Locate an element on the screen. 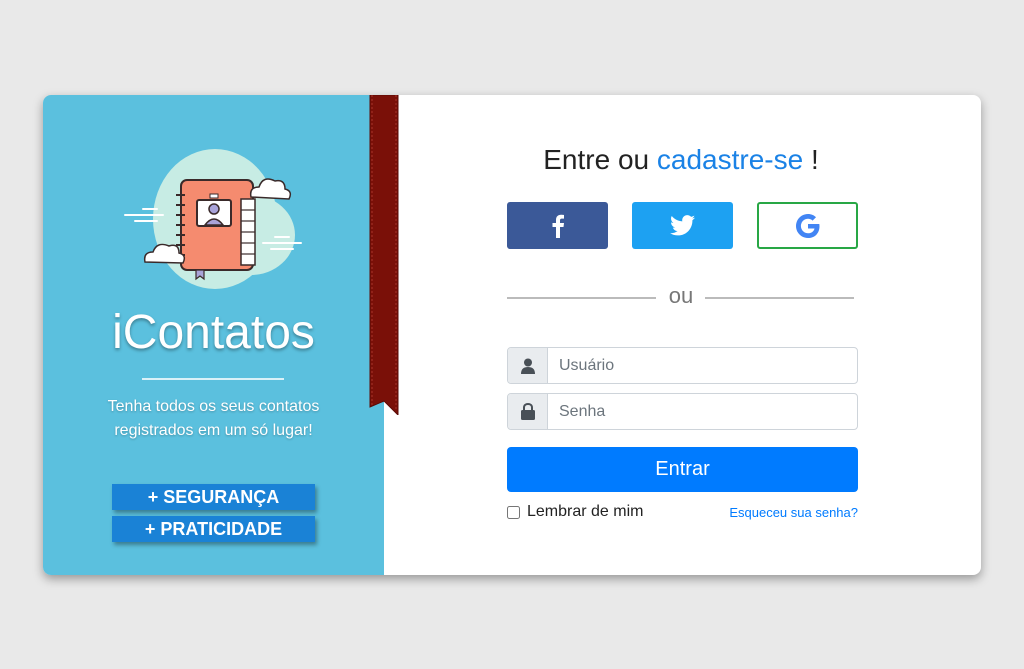 The width and height of the screenshot is (1024, 669). facebook-icon is located at coordinates (558, 226).